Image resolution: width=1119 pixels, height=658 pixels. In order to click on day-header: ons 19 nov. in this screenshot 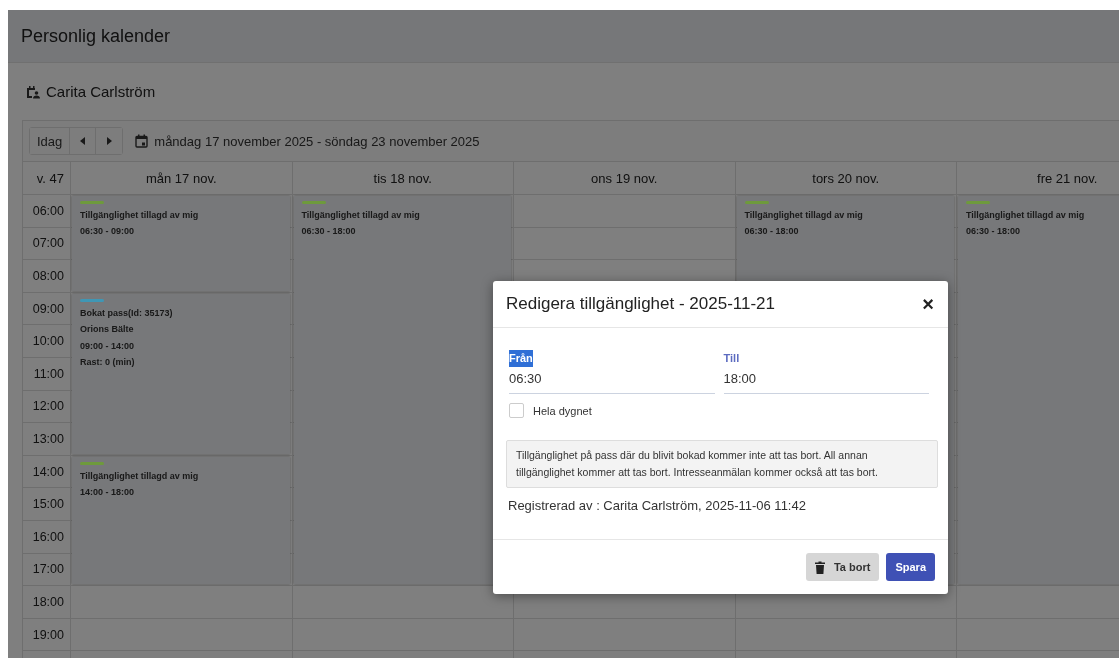, I will do `click(625, 178)`.